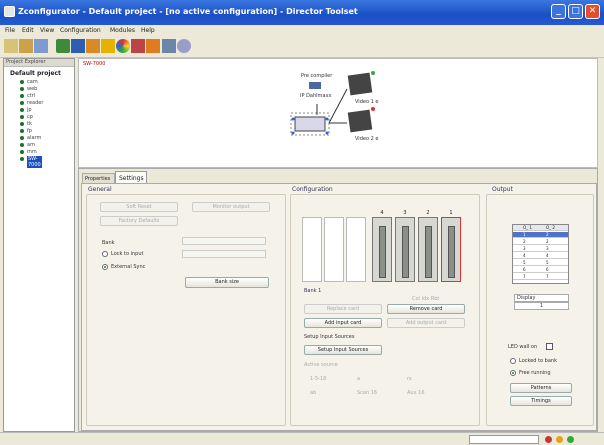  Describe the element at coordinates (549, 346) in the screenshot. I see `led-wall-checkbox` at that location.